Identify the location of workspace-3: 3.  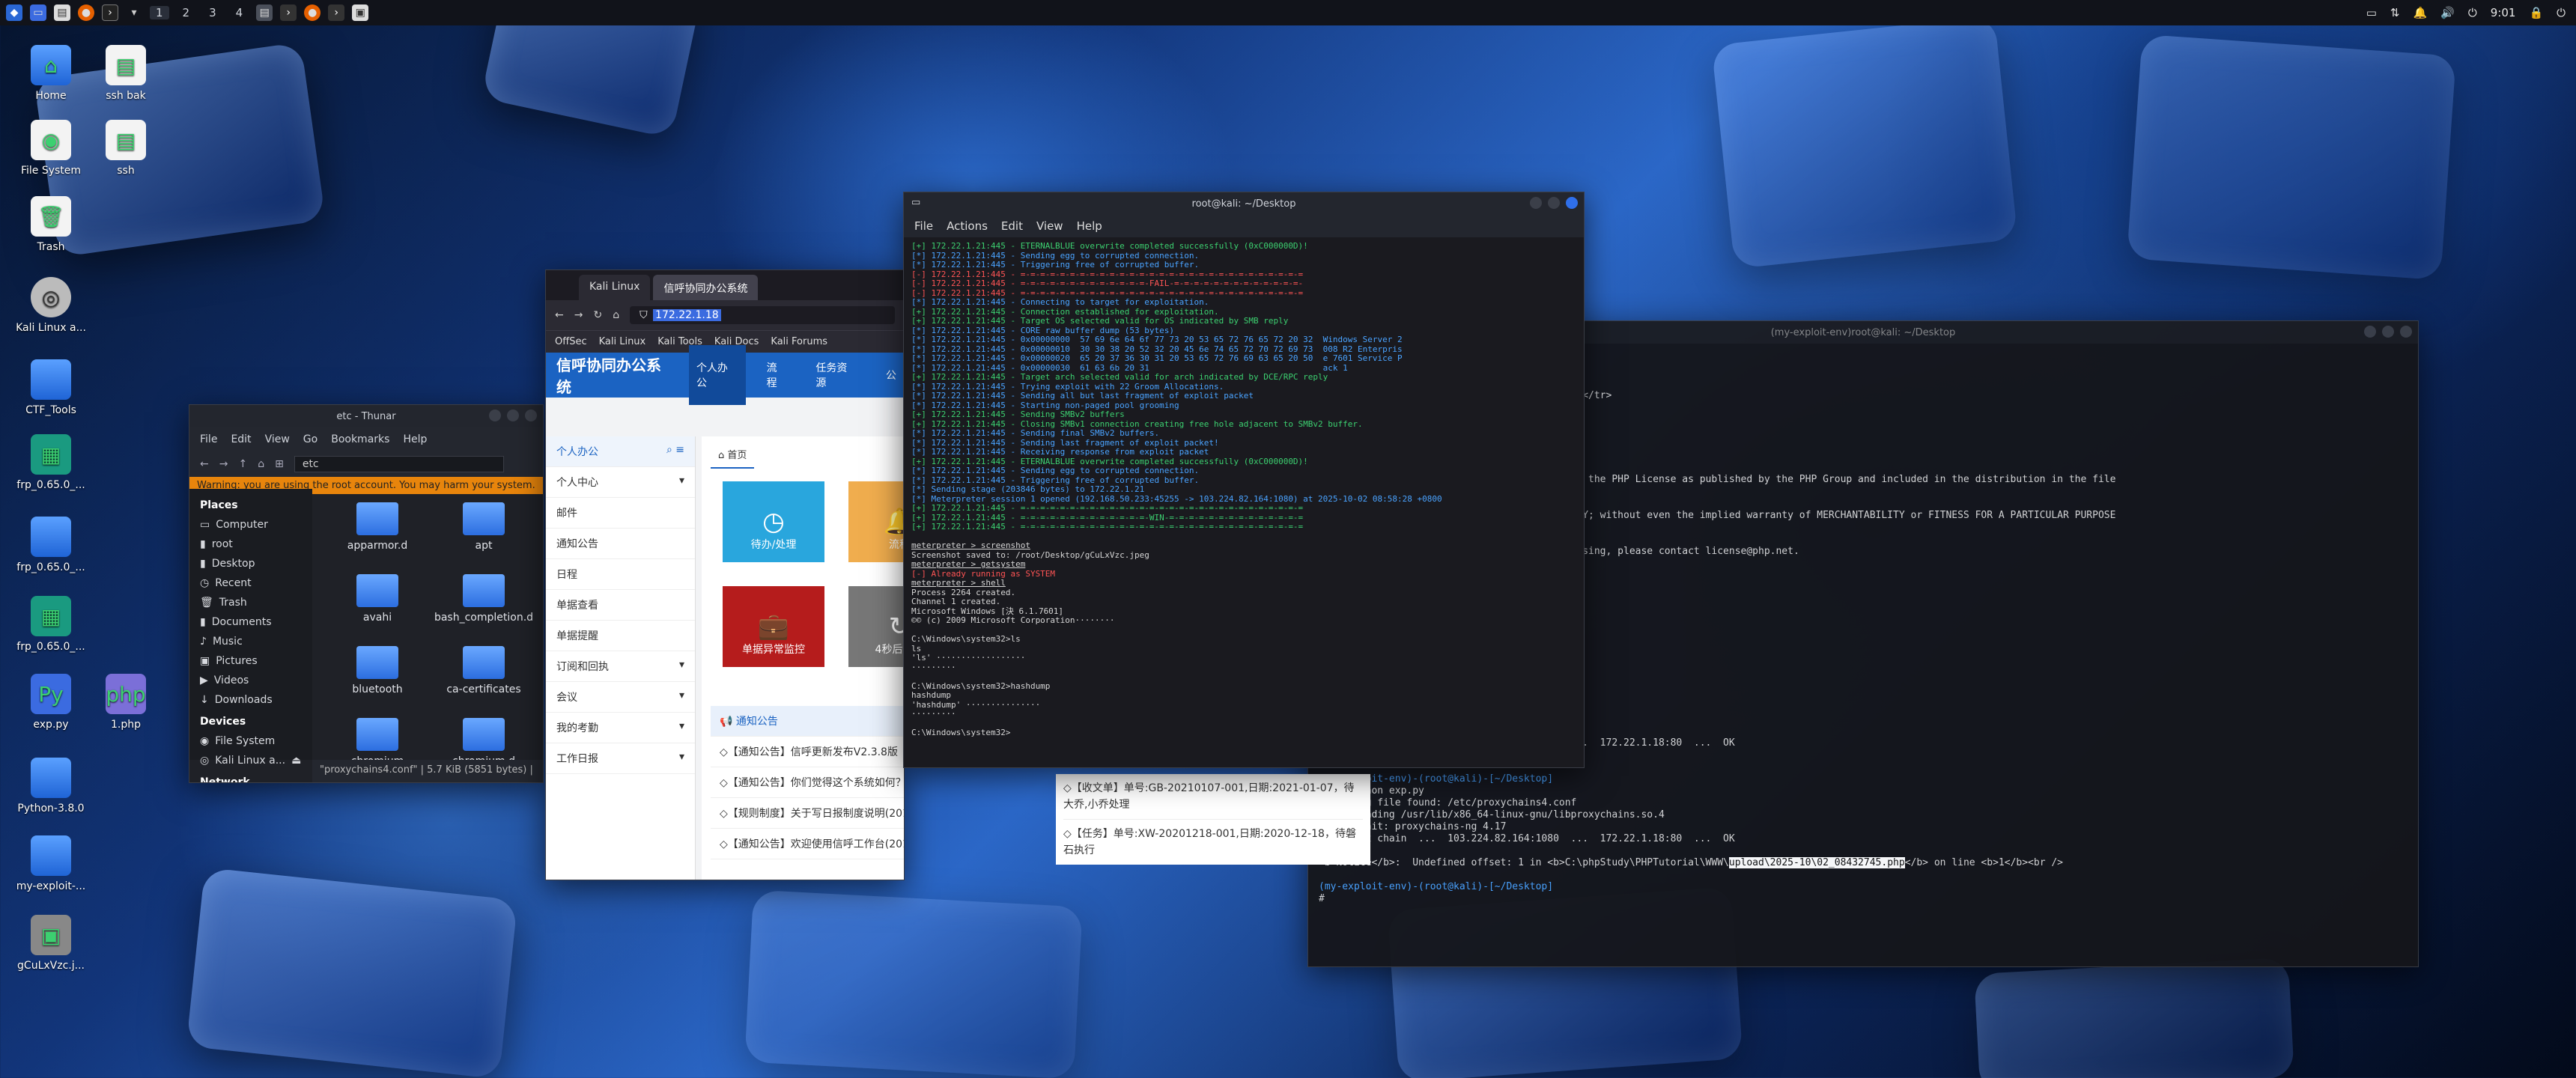
(212, 12).